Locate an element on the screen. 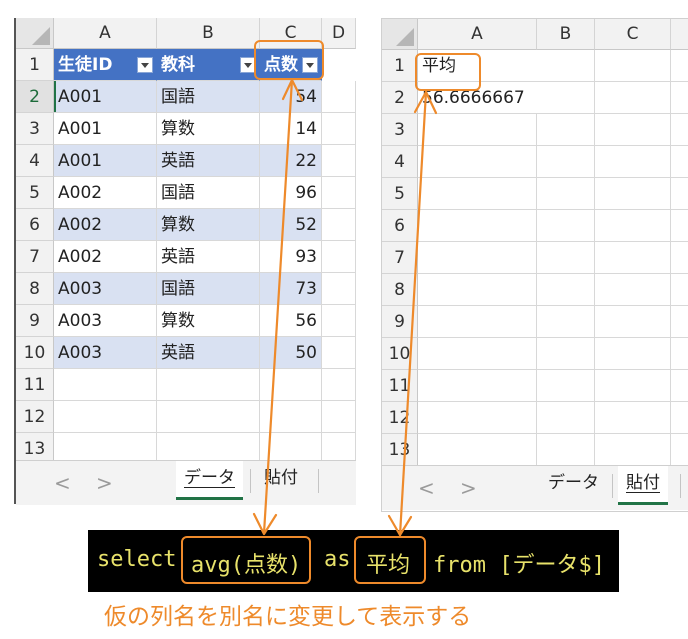  tab-scroll-right-icon: > is located at coordinates (104, 483).